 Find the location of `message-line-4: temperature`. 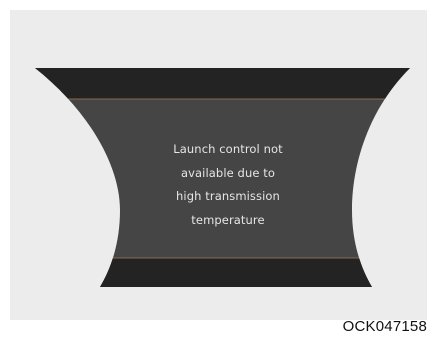

message-line-4: temperature is located at coordinates (228, 219).